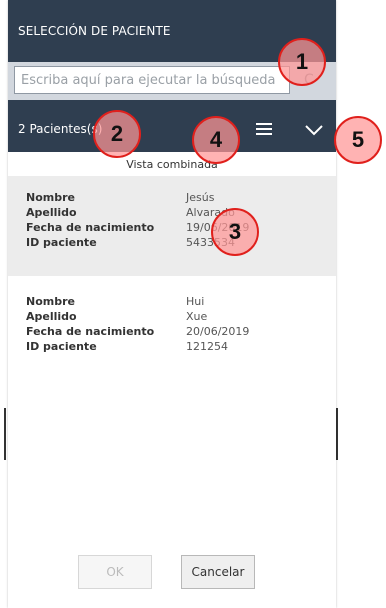 Image resolution: width=386 pixels, height=608 pixels. I want to click on list-view-icon, so click(264, 130).